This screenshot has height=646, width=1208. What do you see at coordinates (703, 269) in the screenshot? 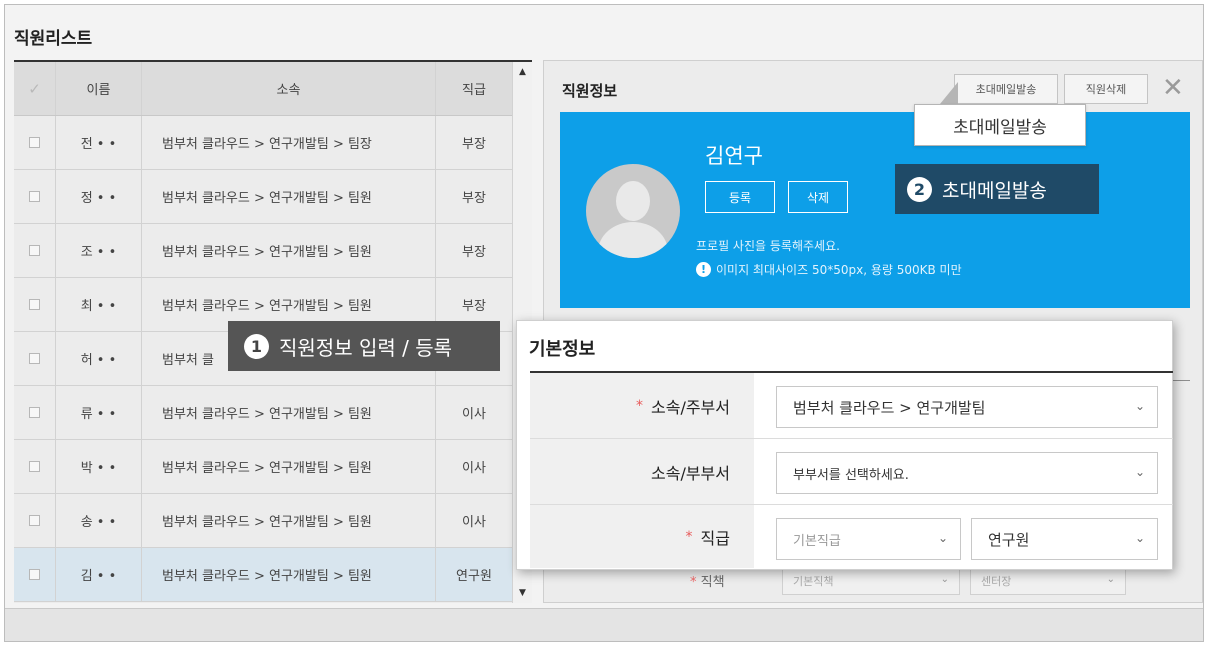
I see `info-icon: !` at bounding box center [703, 269].